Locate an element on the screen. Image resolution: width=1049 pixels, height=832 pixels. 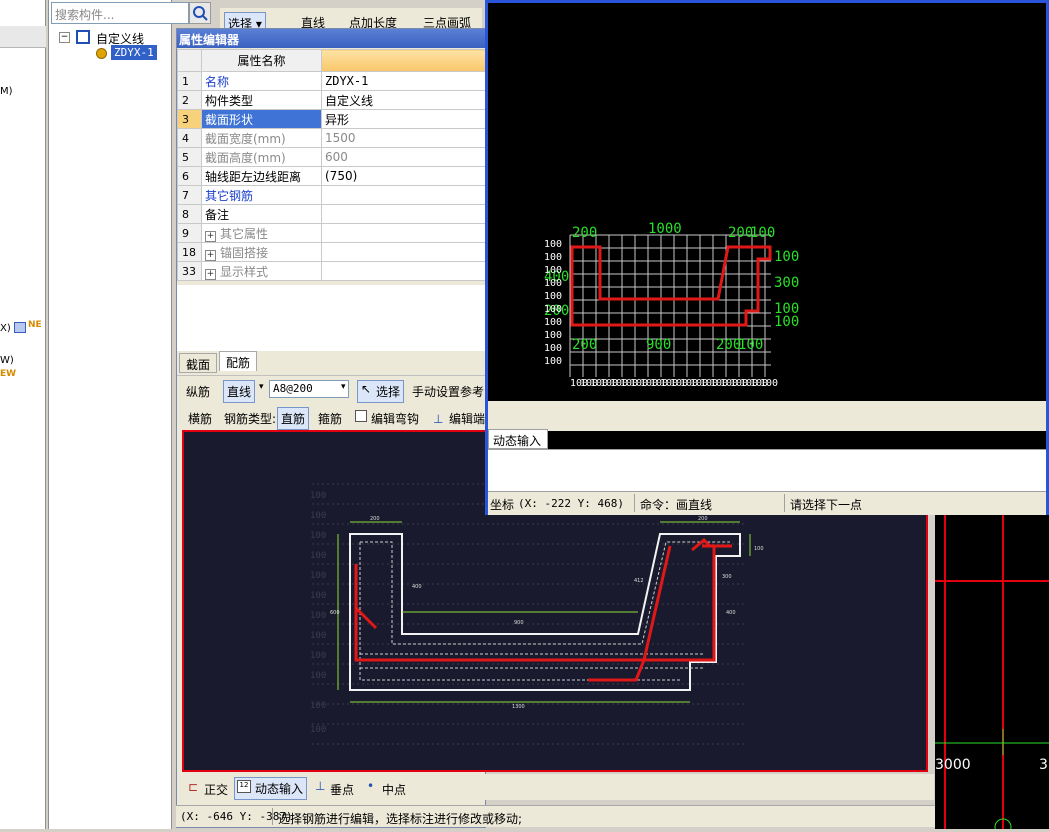
row-num: 9 is located at coordinates (189, 233).